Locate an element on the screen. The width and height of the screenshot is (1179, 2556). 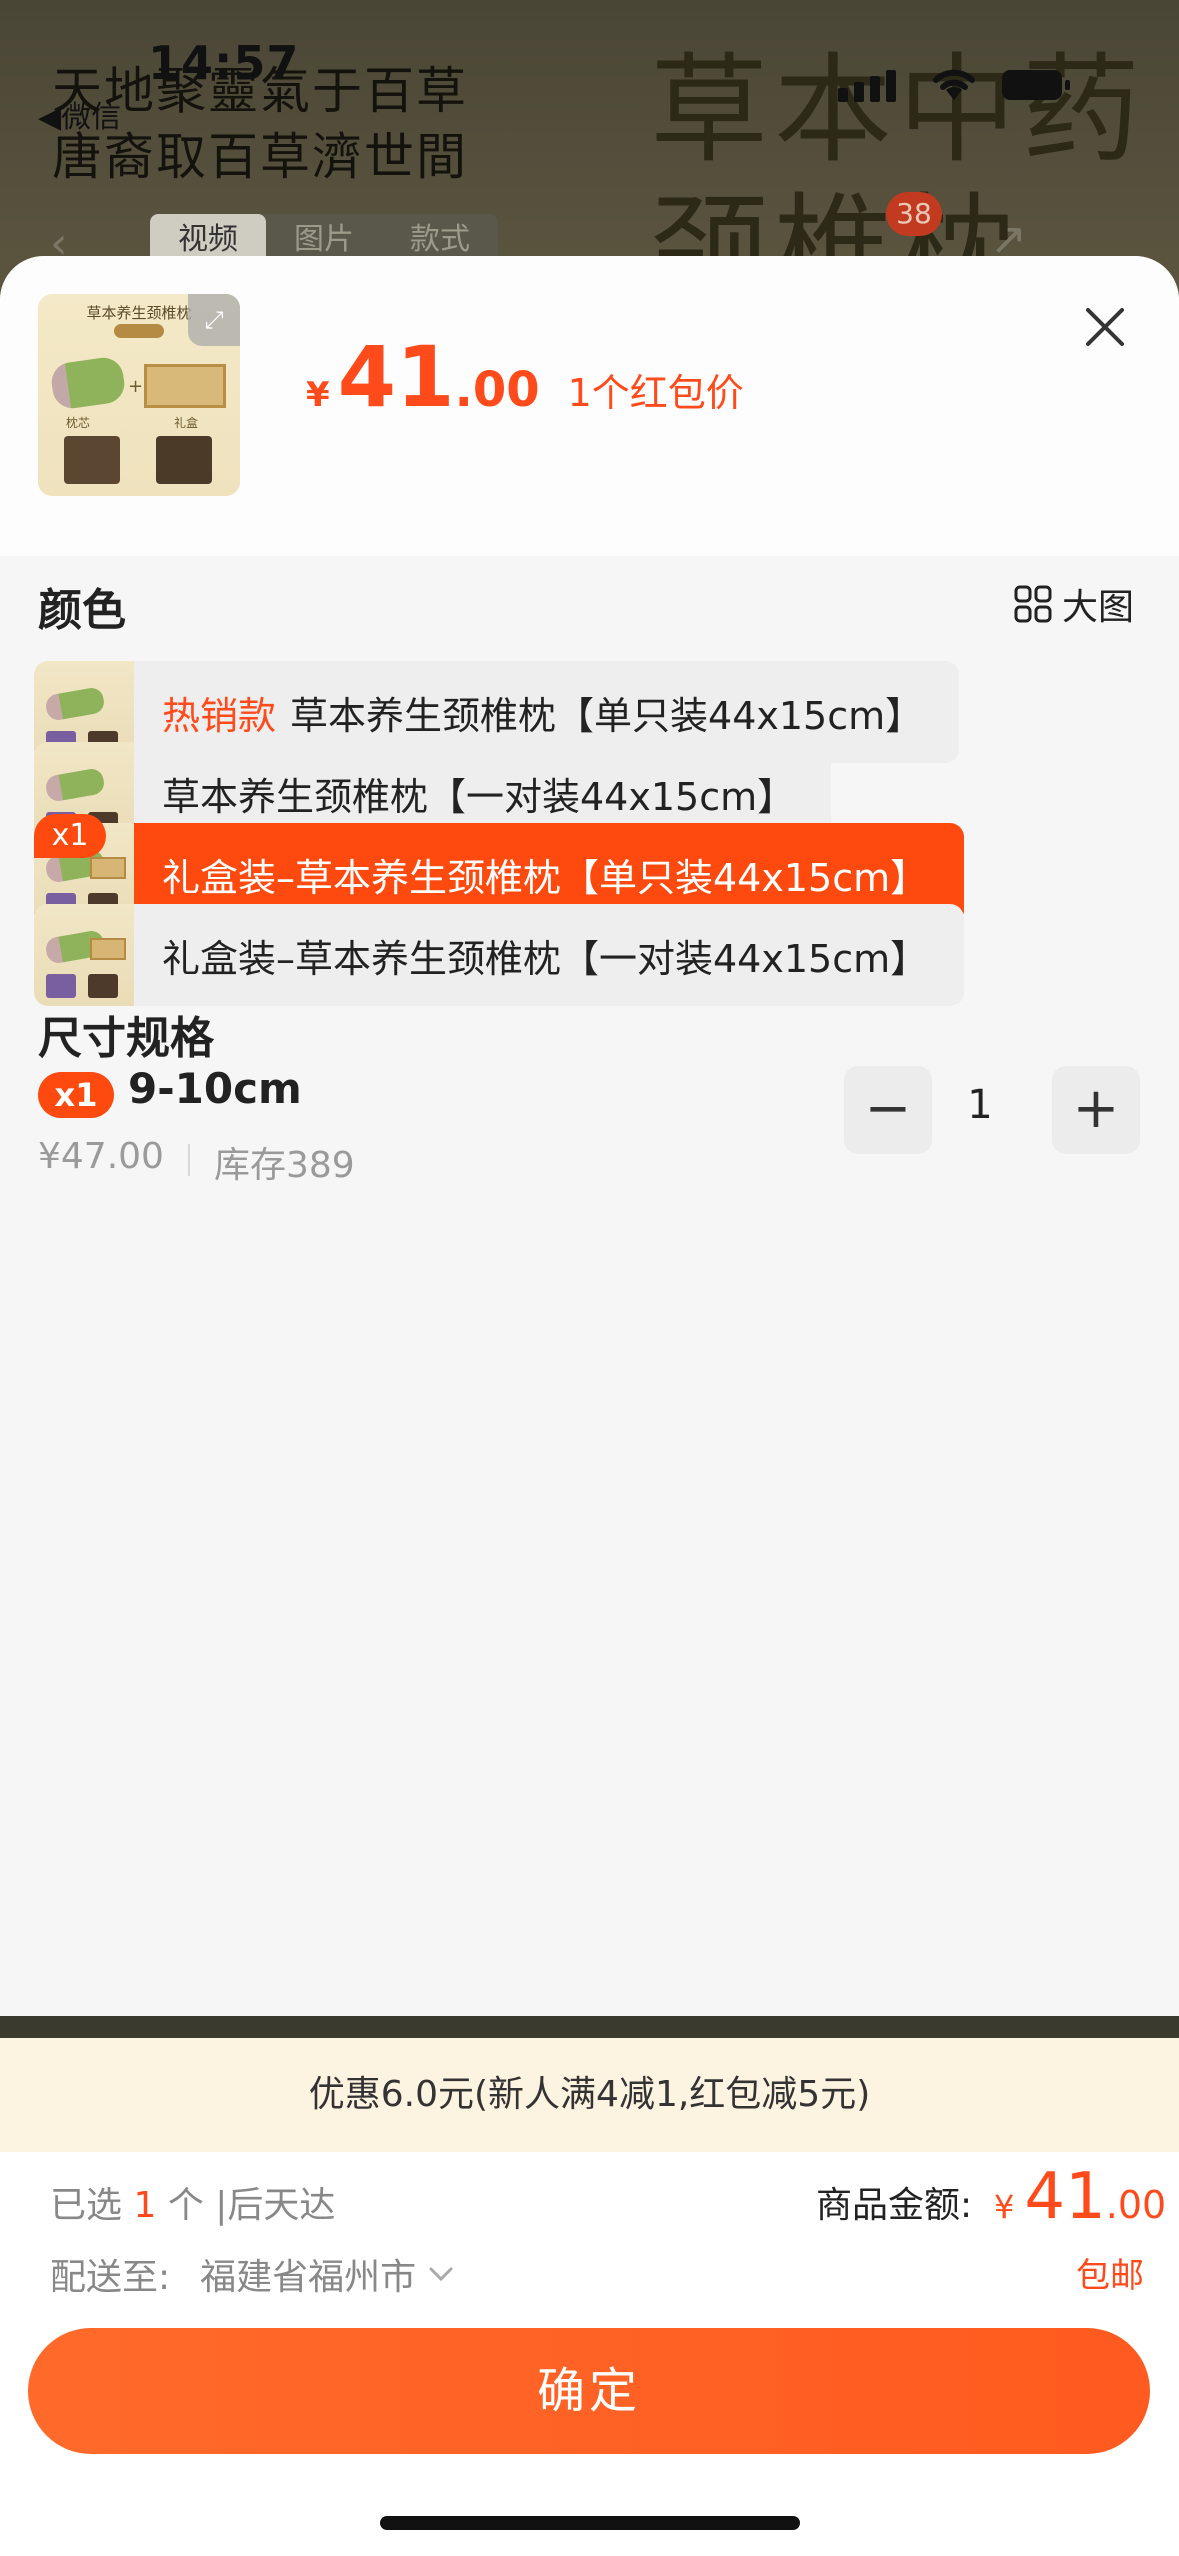
size-name: 9-10cm is located at coordinates (215, 1088).